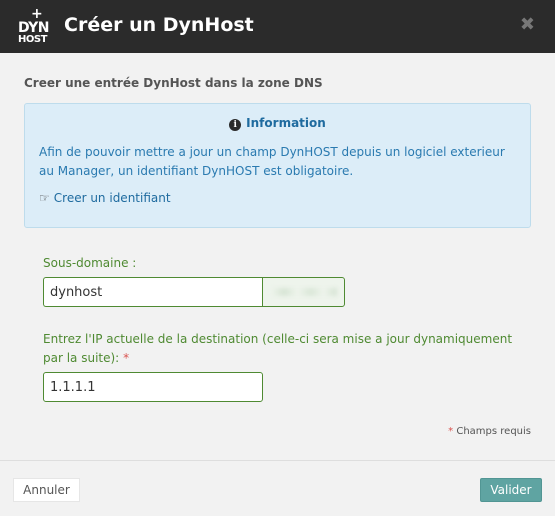 The width and height of the screenshot is (555, 516). Describe the element at coordinates (286, 123) in the screenshot. I see `information-heading: Information` at that location.